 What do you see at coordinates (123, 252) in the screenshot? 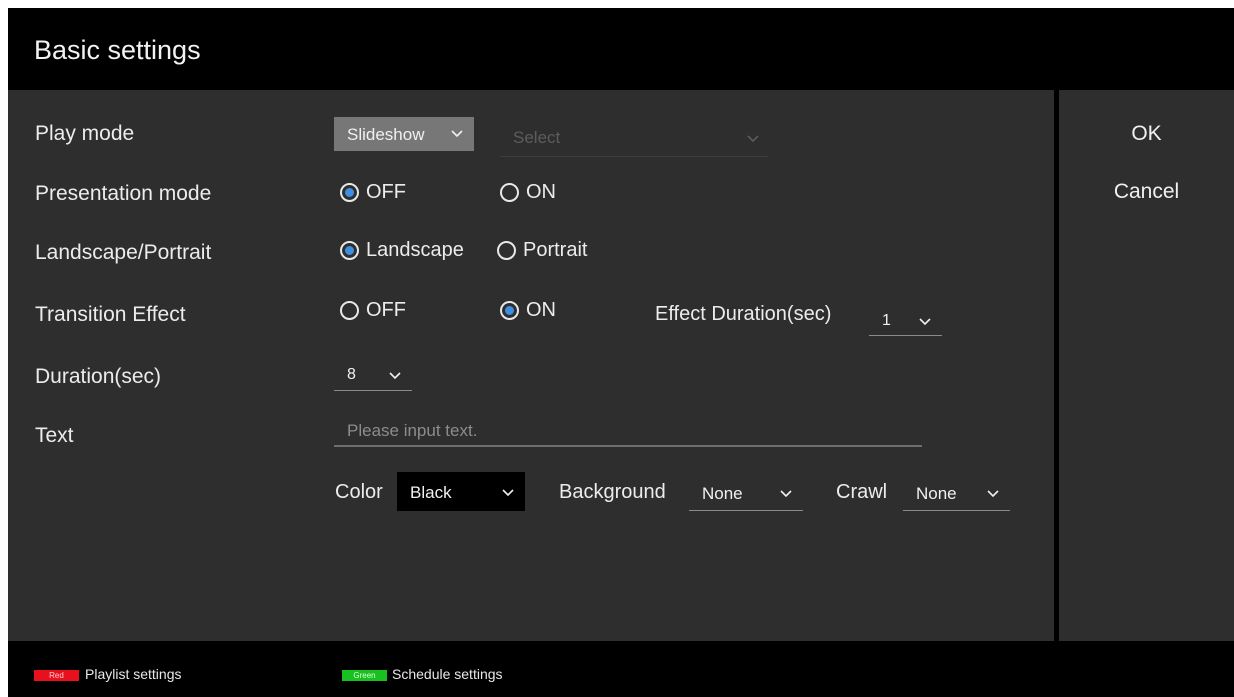
I see `orientation-label: Landscape/Portrait` at bounding box center [123, 252].